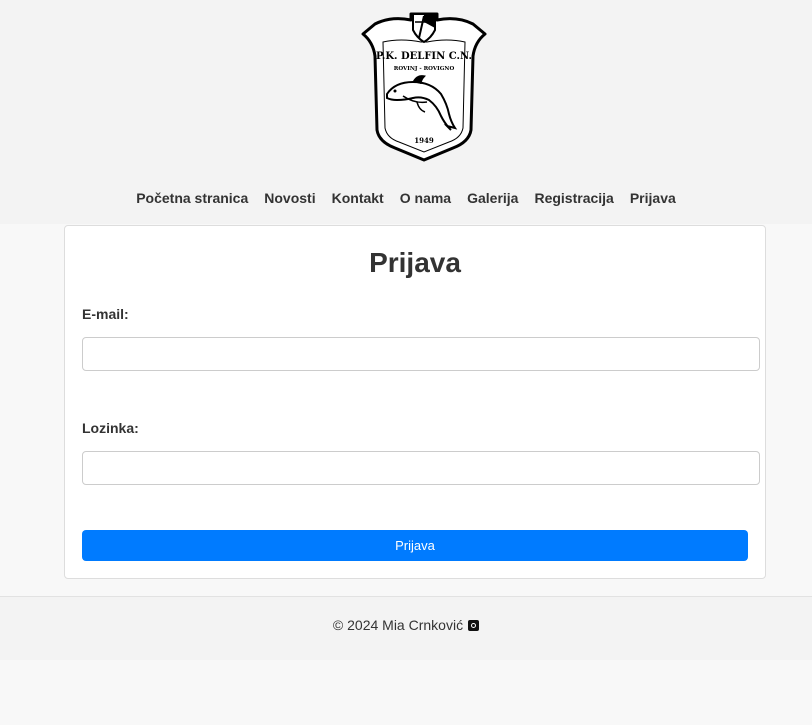 This screenshot has width=812, height=725. Describe the element at coordinates (573, 198) in the screenshot. I see `nav-item-register: Registracija` at that location.